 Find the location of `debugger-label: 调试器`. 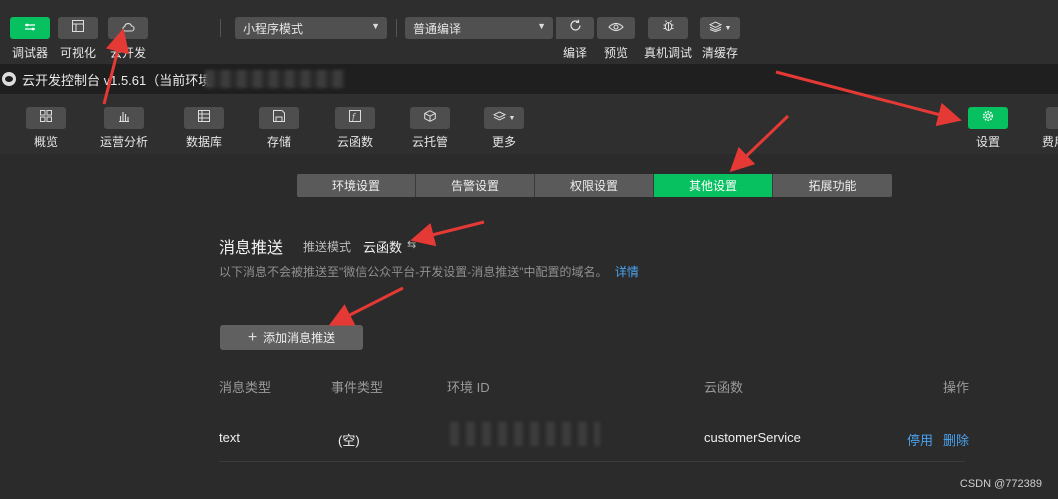

debugger-label: 调试器 is located at coordinates (29, 53).